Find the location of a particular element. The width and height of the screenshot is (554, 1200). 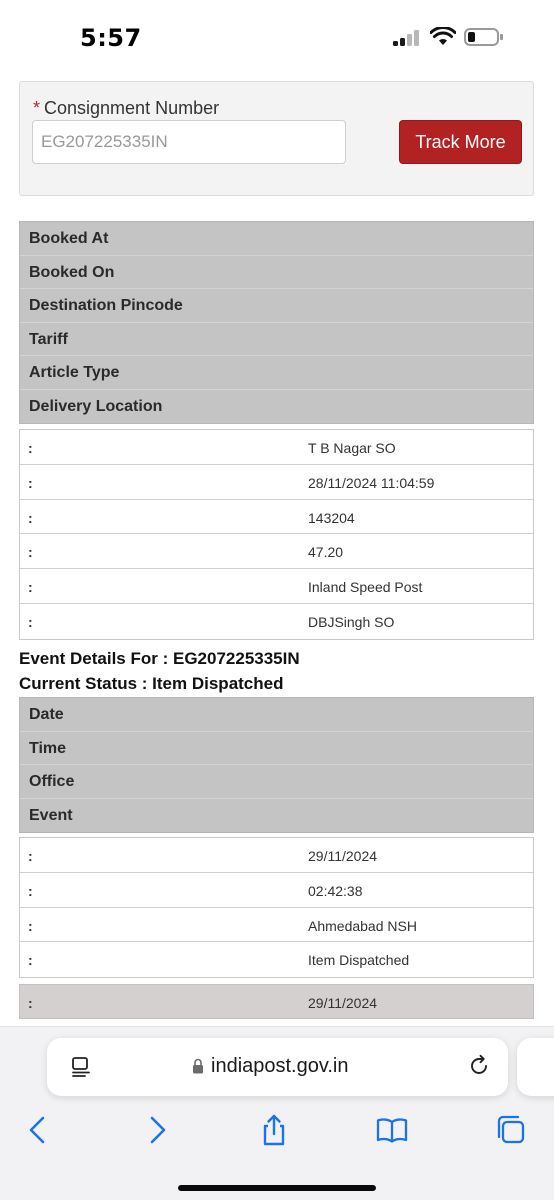

status-time: 5:57 is located at coordinates (111, 38).